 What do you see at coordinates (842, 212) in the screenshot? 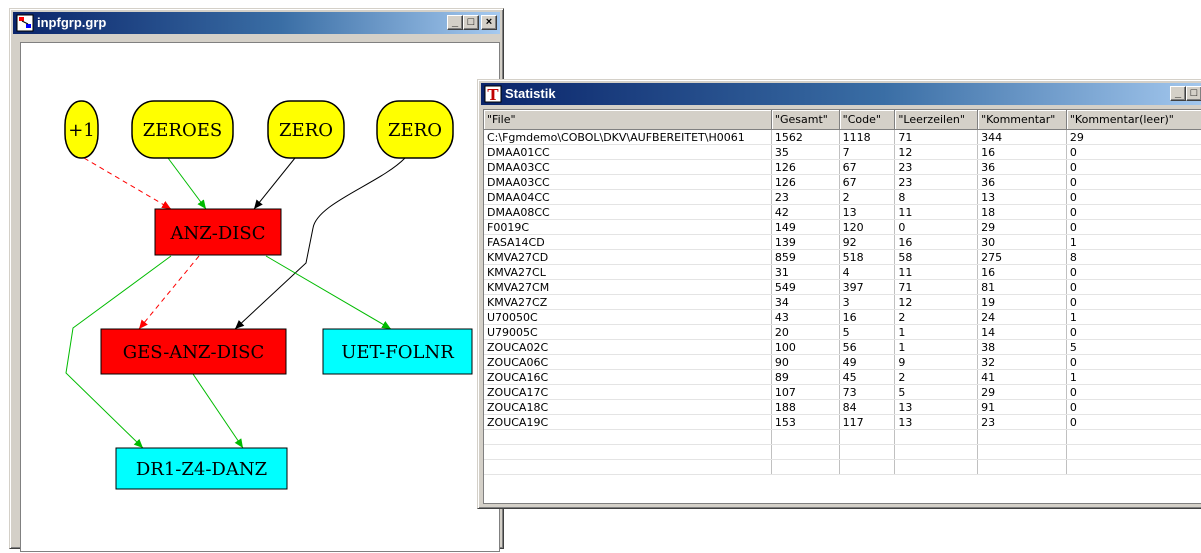
I see `table-row: DMAA08CC 42 13 11 18 0` at bounding box center [842, 212].